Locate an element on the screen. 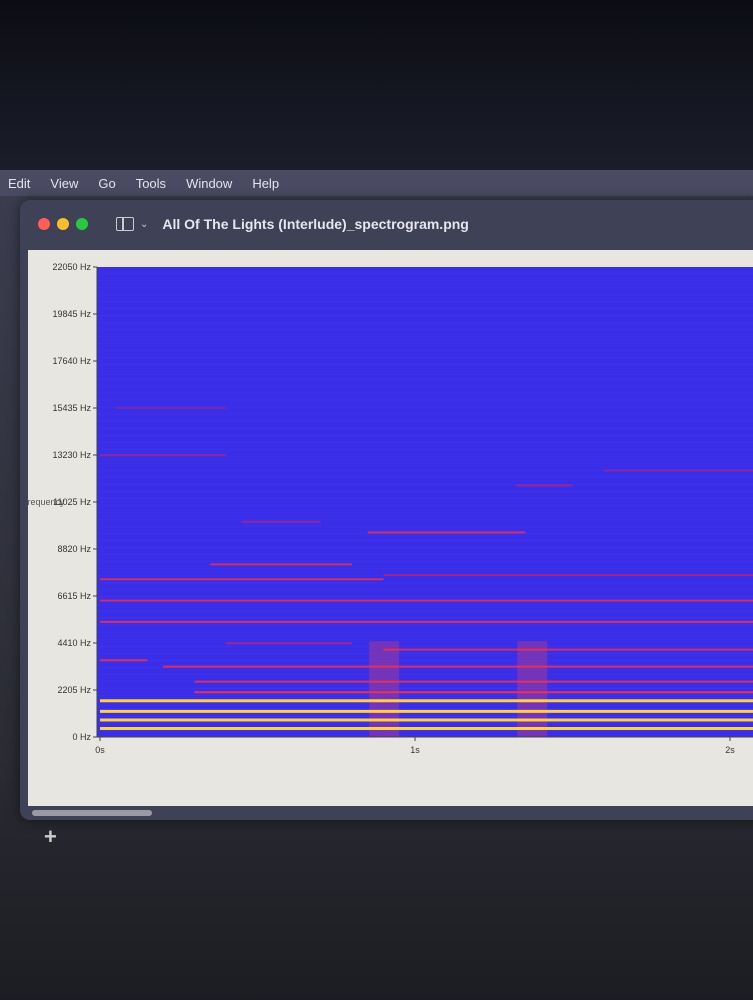 The width and height of the screenshot is (753, 1000). y-tick-label: 15435 Hz is located at coordinates (71, 408).